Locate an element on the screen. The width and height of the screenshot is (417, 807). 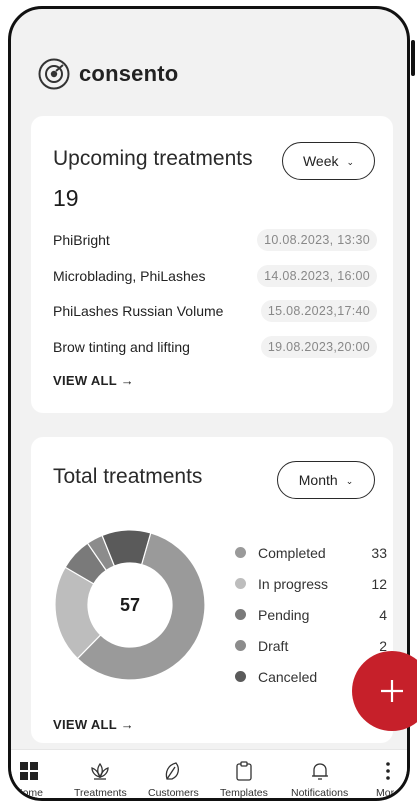
nav-home: Home is located at coordinates (29, 779).